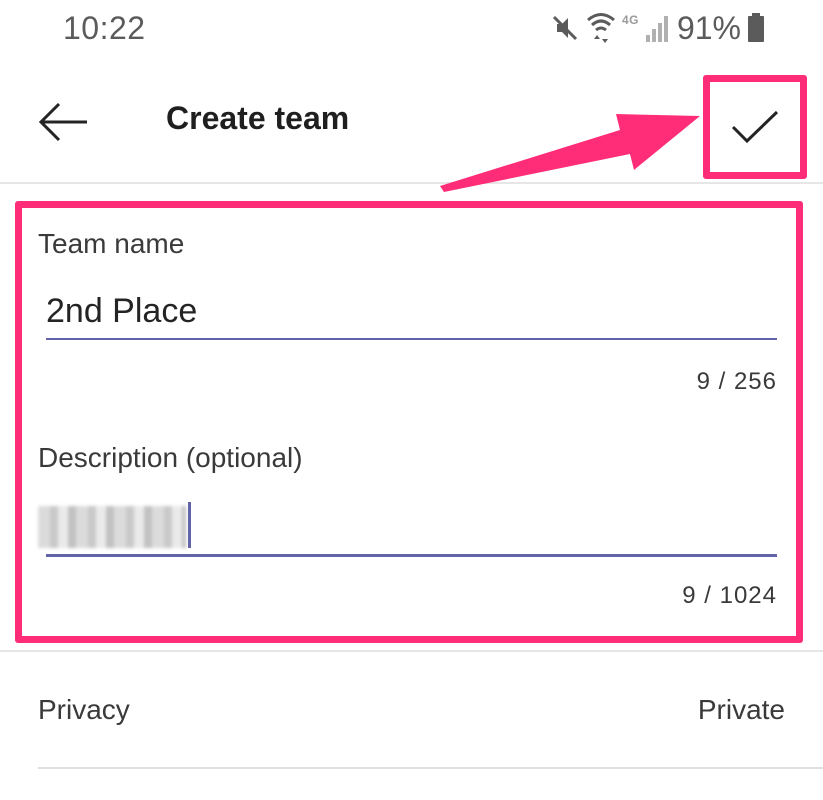 The image size is (823, 800). What do you see at coordinates (729, 595) in the screenshot?
I see `description-char-count: 9 / 1024` at bounding box center [729, 595].